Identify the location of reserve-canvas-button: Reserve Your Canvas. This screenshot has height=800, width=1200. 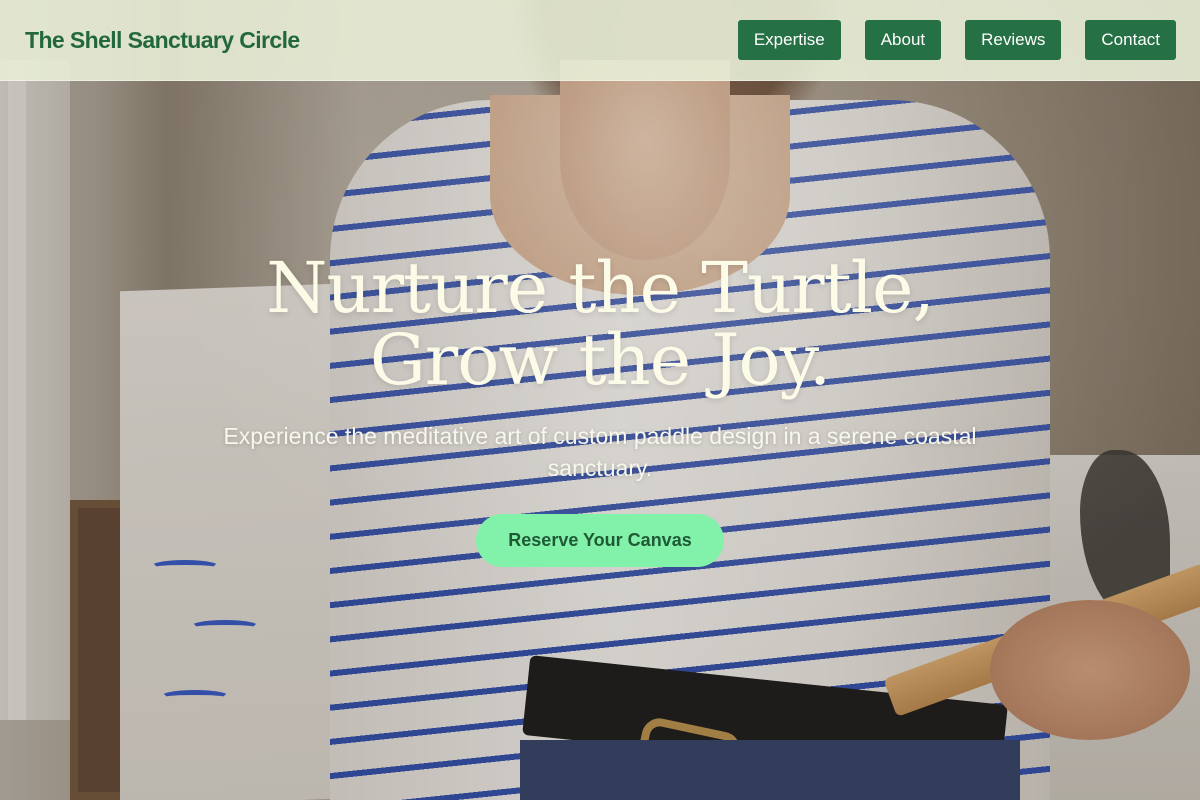
(600, 540).